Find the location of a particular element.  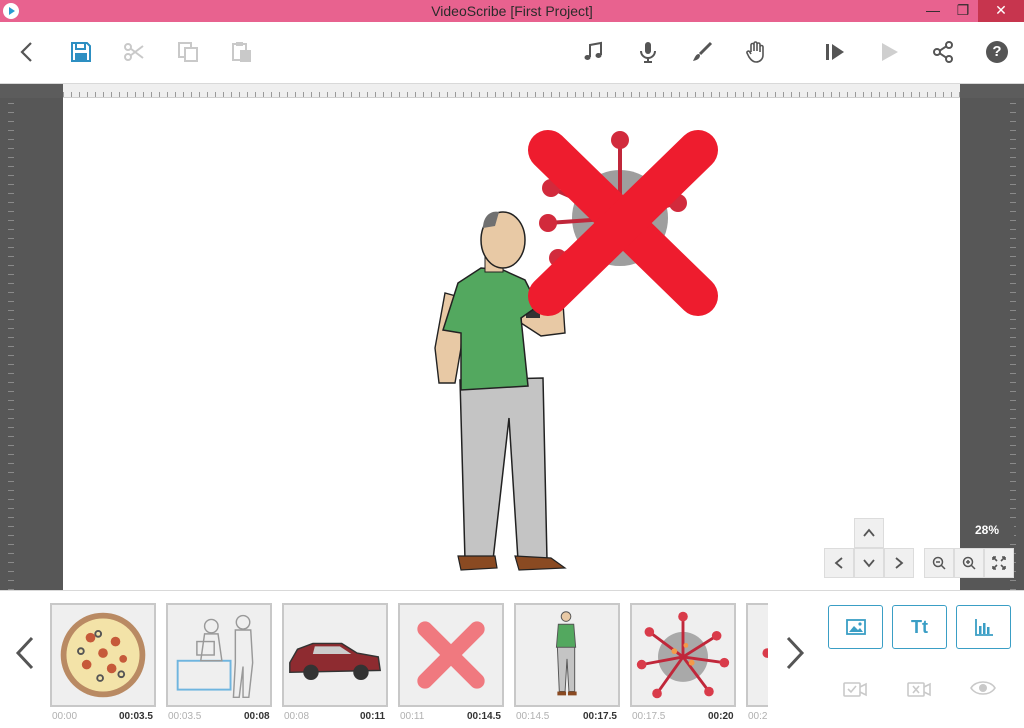

thumb-start-time: 00:08 is located at coordinates (297, 716).